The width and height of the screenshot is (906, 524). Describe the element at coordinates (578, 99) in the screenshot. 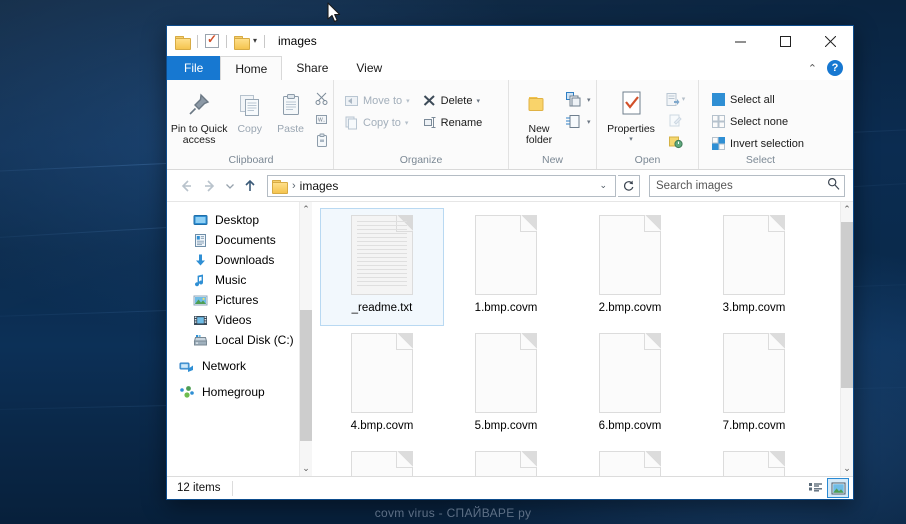

I see `new-item-button: ▾` at that location.